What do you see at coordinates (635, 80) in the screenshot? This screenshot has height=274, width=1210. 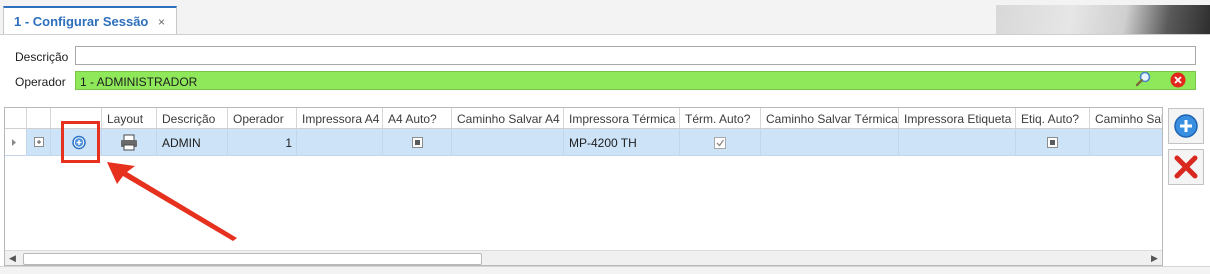 I see `operador-field: 1 - ADMINISTRADOR` at bounding box center [635, 80].